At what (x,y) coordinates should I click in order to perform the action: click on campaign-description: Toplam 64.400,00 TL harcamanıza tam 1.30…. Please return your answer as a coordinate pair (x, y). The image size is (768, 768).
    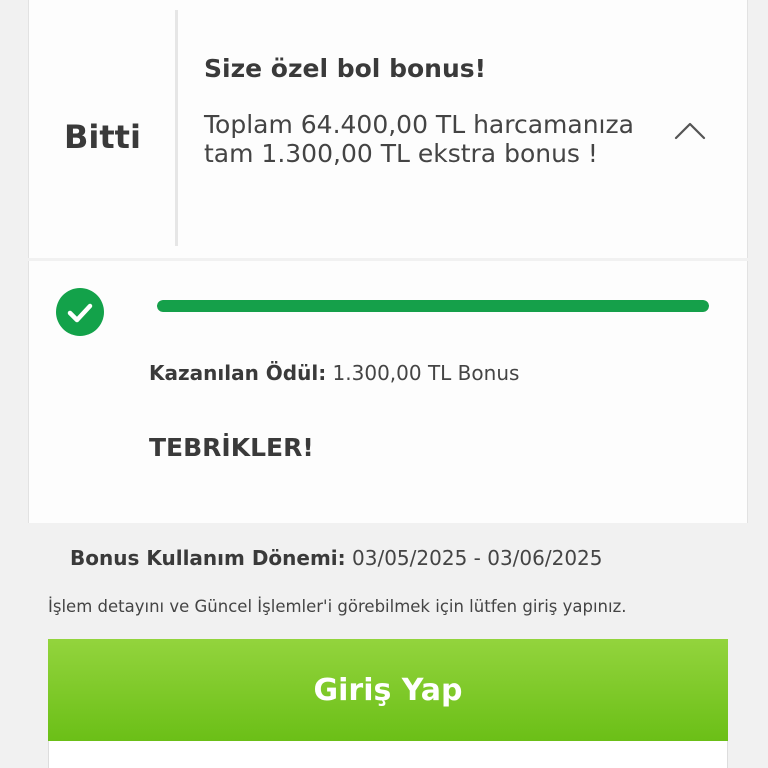
    Looking at the image, I should click on (419, 139).